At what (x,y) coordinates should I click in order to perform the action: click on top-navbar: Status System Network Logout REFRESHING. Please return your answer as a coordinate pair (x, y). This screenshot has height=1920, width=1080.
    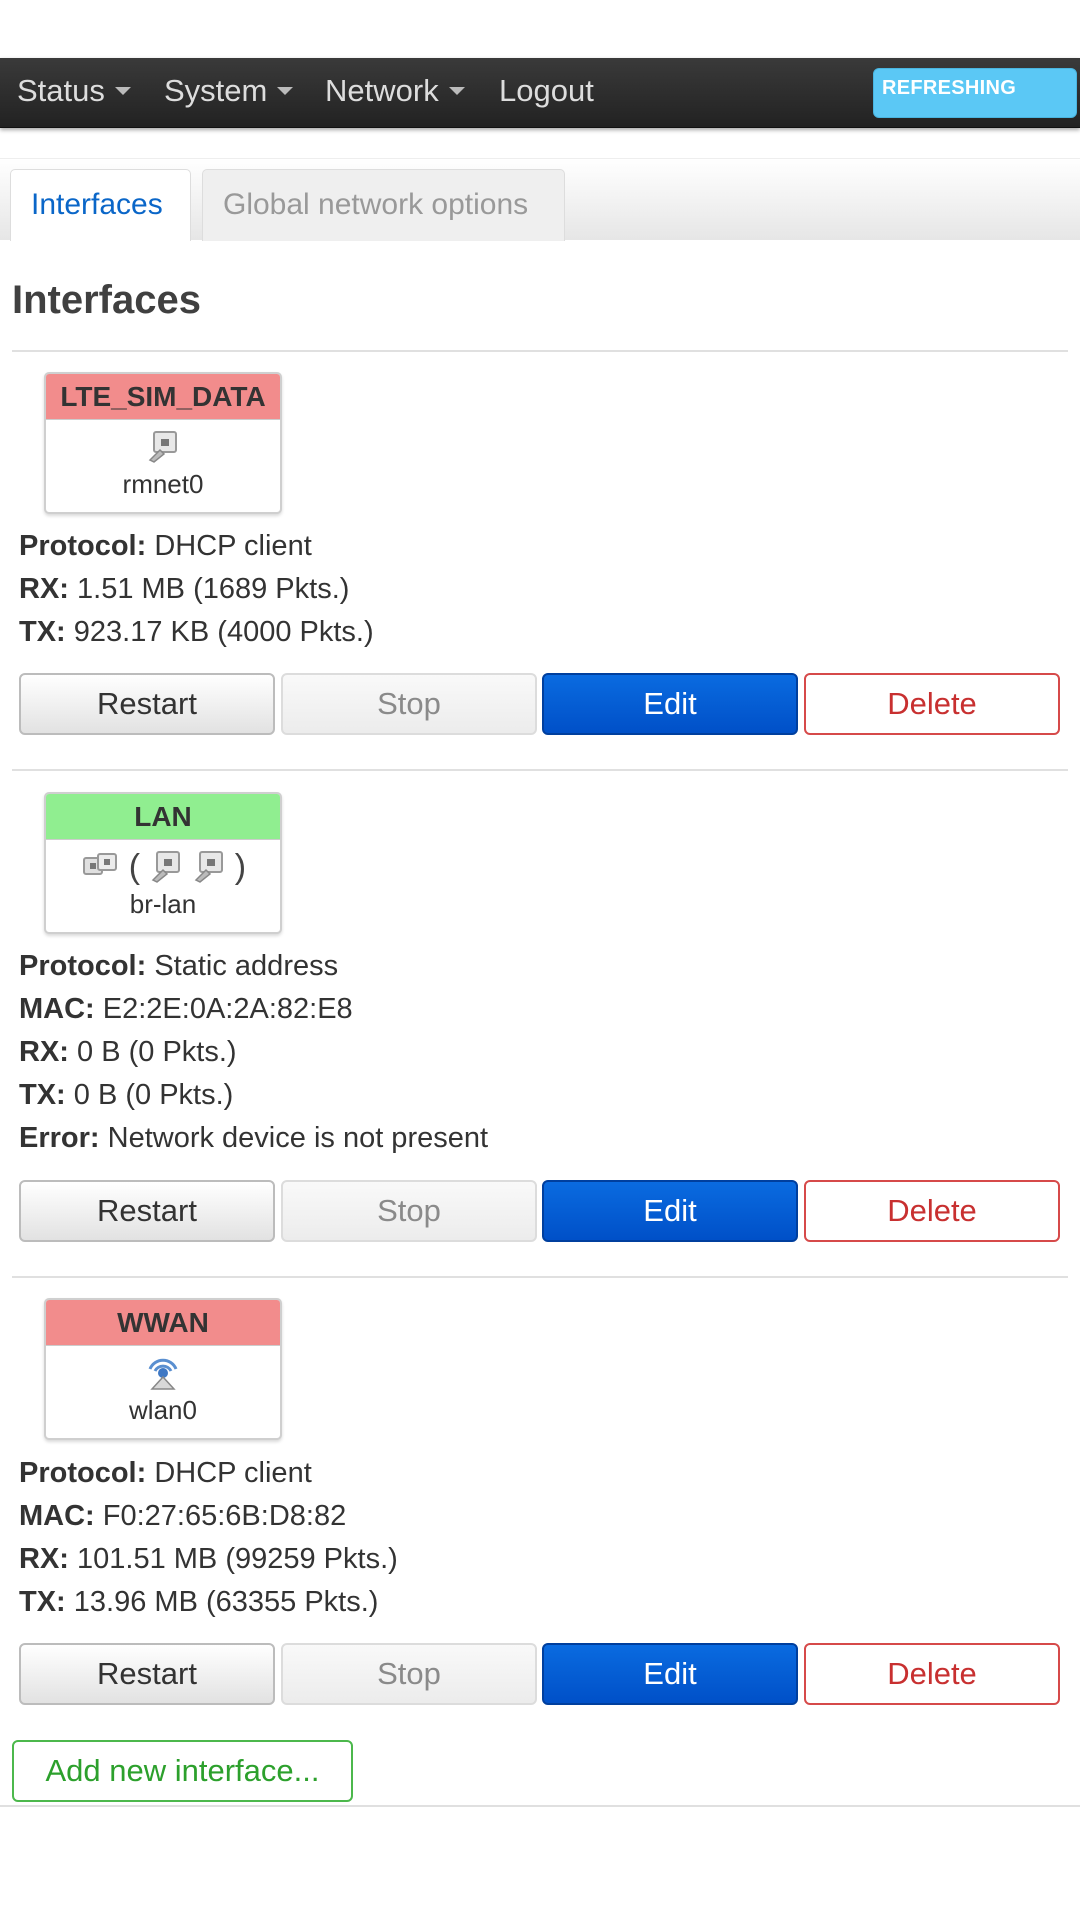
    Looking at the image, I should click on (540, 93).